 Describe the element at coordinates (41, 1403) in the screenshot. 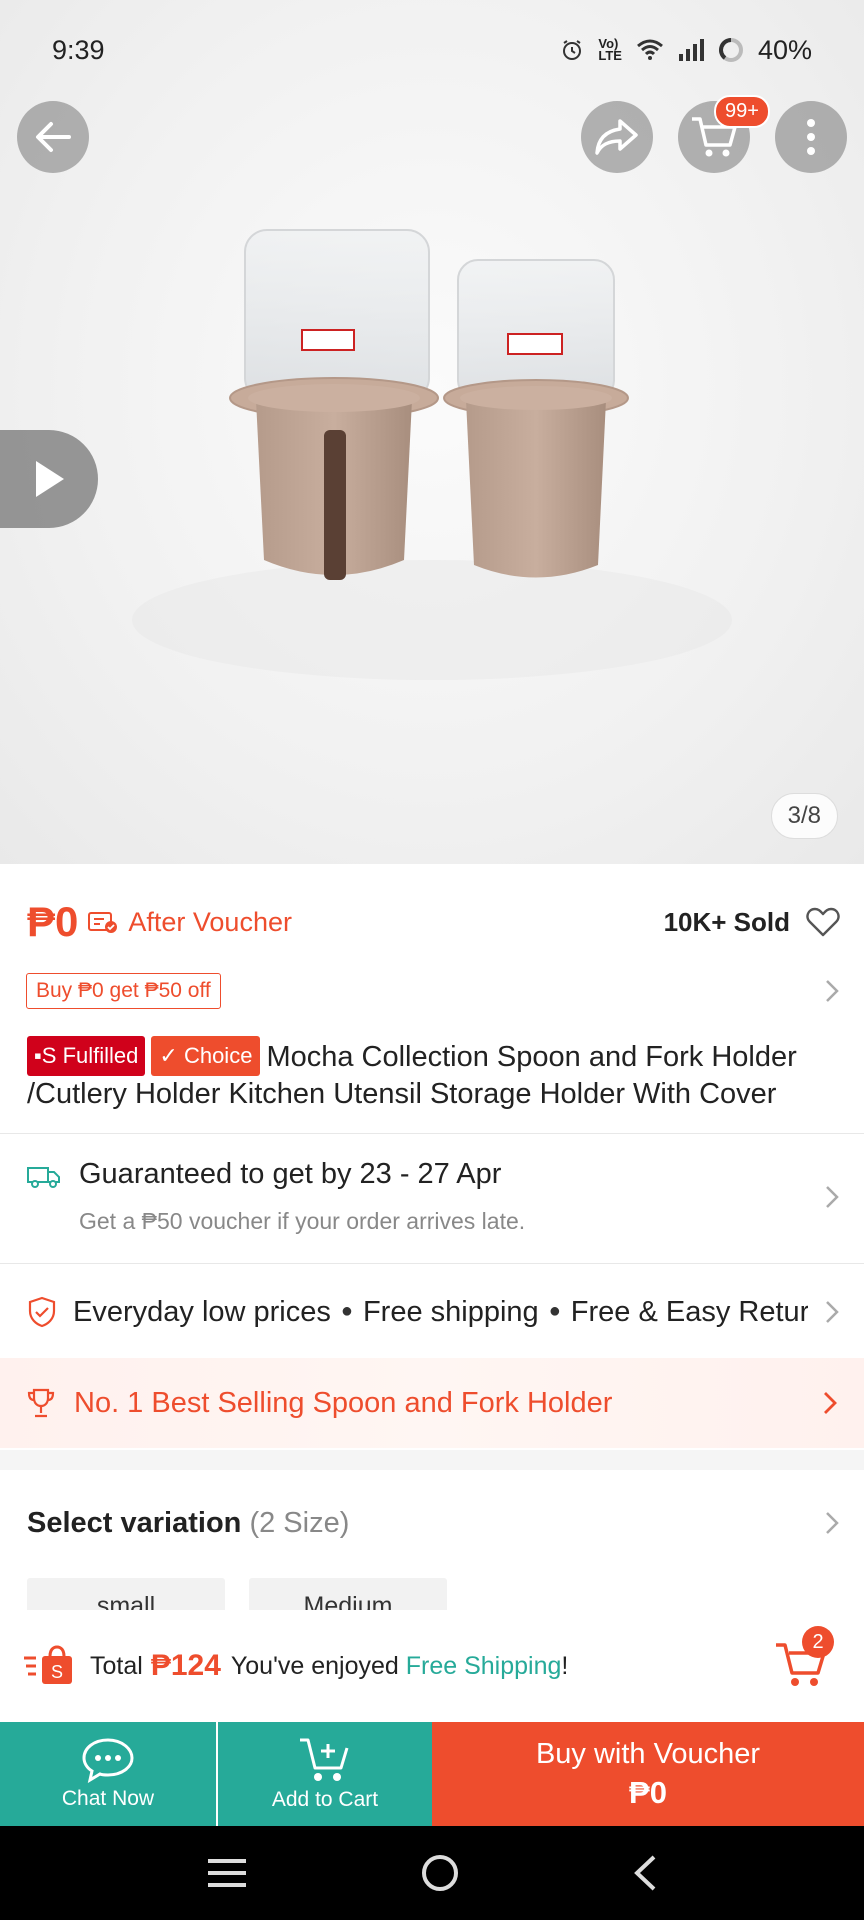

I see `trophy-icon` at that location.